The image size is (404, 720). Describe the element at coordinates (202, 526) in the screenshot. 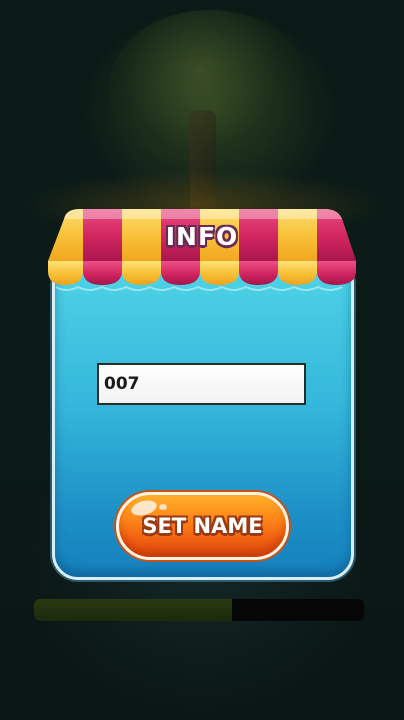

I see `set-name-button: SET NAME` at that location.